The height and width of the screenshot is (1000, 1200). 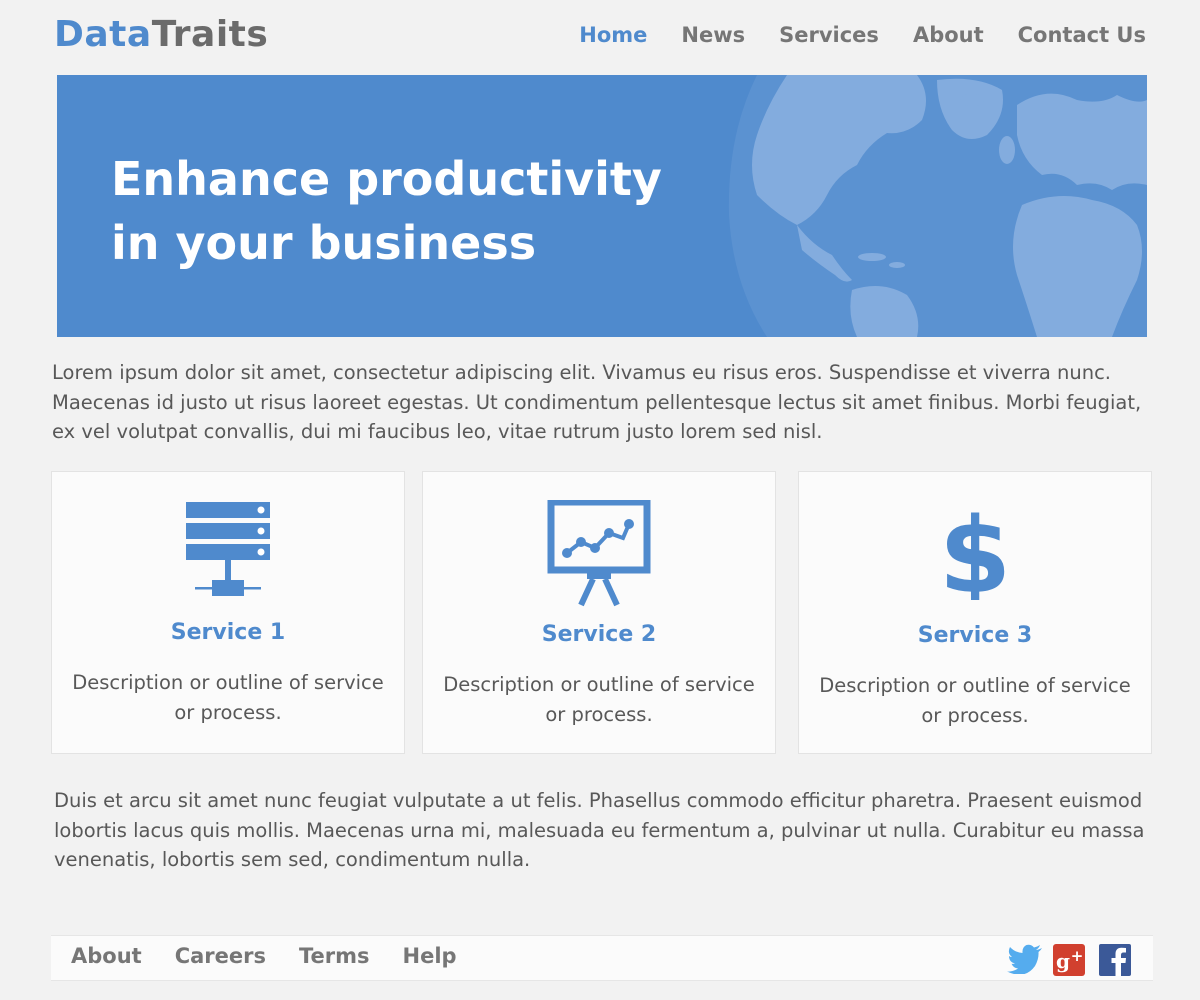 What do you see at coordinates (430, 956) in the screenshot?
I see `footer-link-help: Help` at bounding box center [430, 956].